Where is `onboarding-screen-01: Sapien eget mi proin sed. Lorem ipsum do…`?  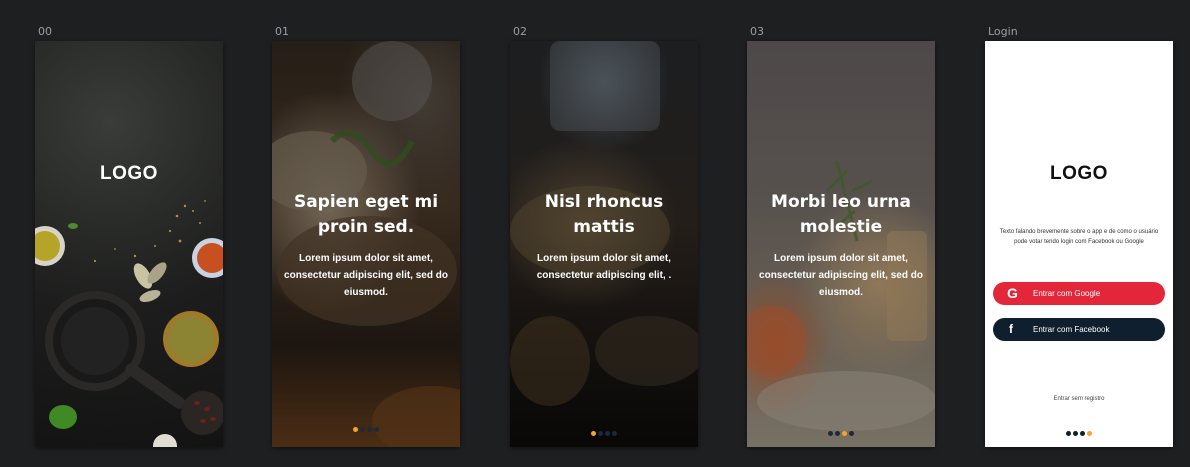
onboarding-screen-01: Sapien eget mi proin sed. Lorem ipsum do… is located at coordinates (366, 244).